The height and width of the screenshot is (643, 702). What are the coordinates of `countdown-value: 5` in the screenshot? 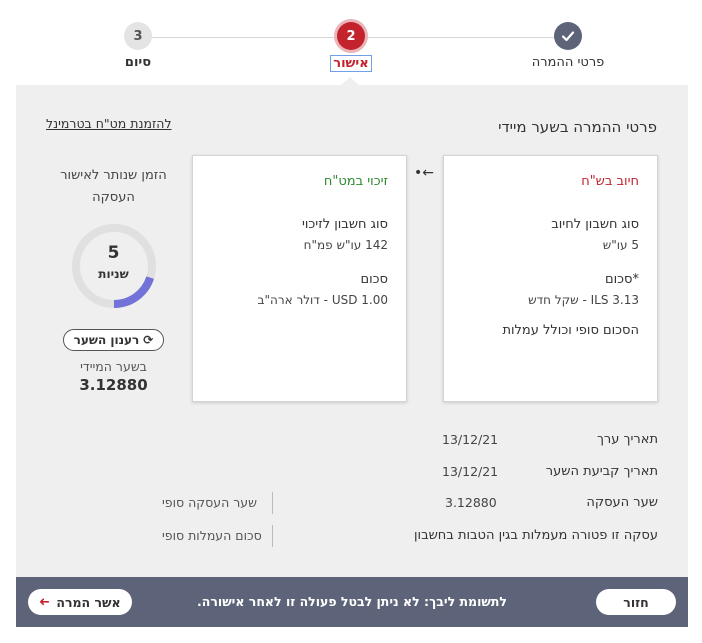 It's located at (113, 253).